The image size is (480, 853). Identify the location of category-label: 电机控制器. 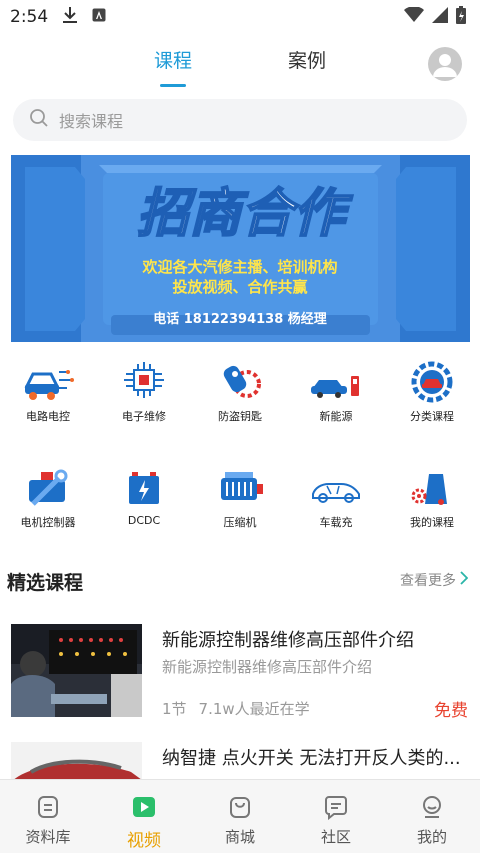
(48, 522).